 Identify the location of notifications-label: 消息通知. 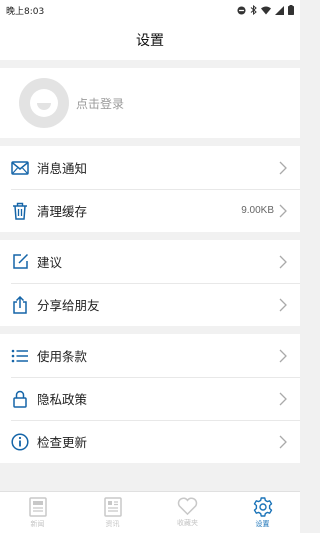
(62, 168).